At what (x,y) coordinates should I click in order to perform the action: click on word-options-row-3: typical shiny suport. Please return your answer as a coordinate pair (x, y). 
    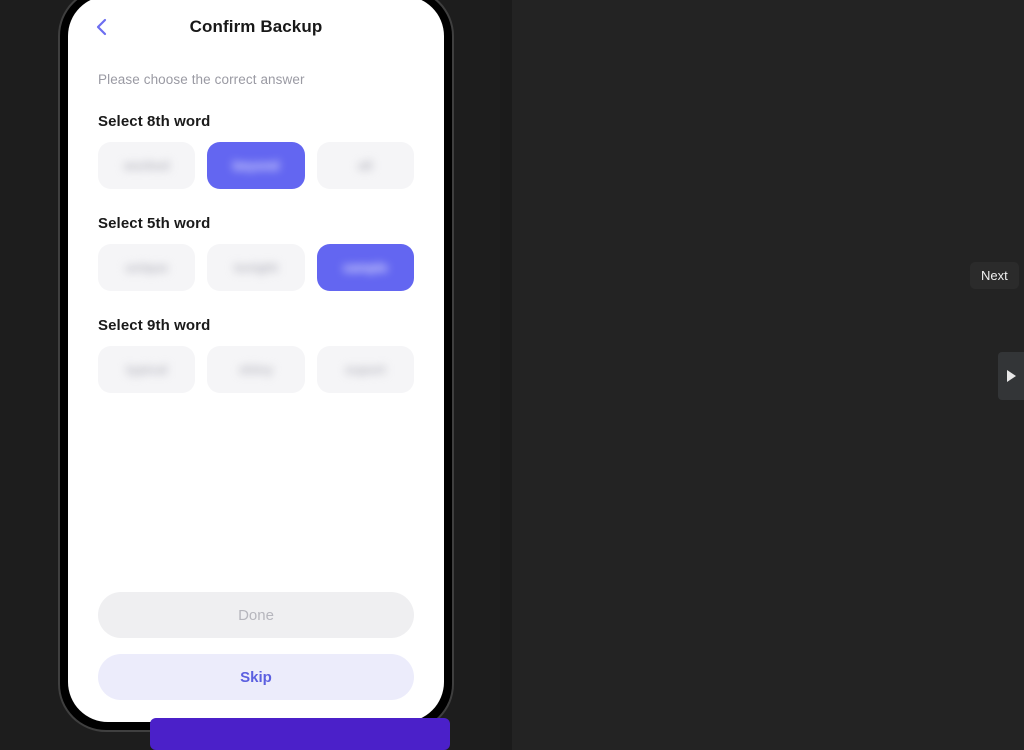
    Looking at the image, I should click on (256, 369).